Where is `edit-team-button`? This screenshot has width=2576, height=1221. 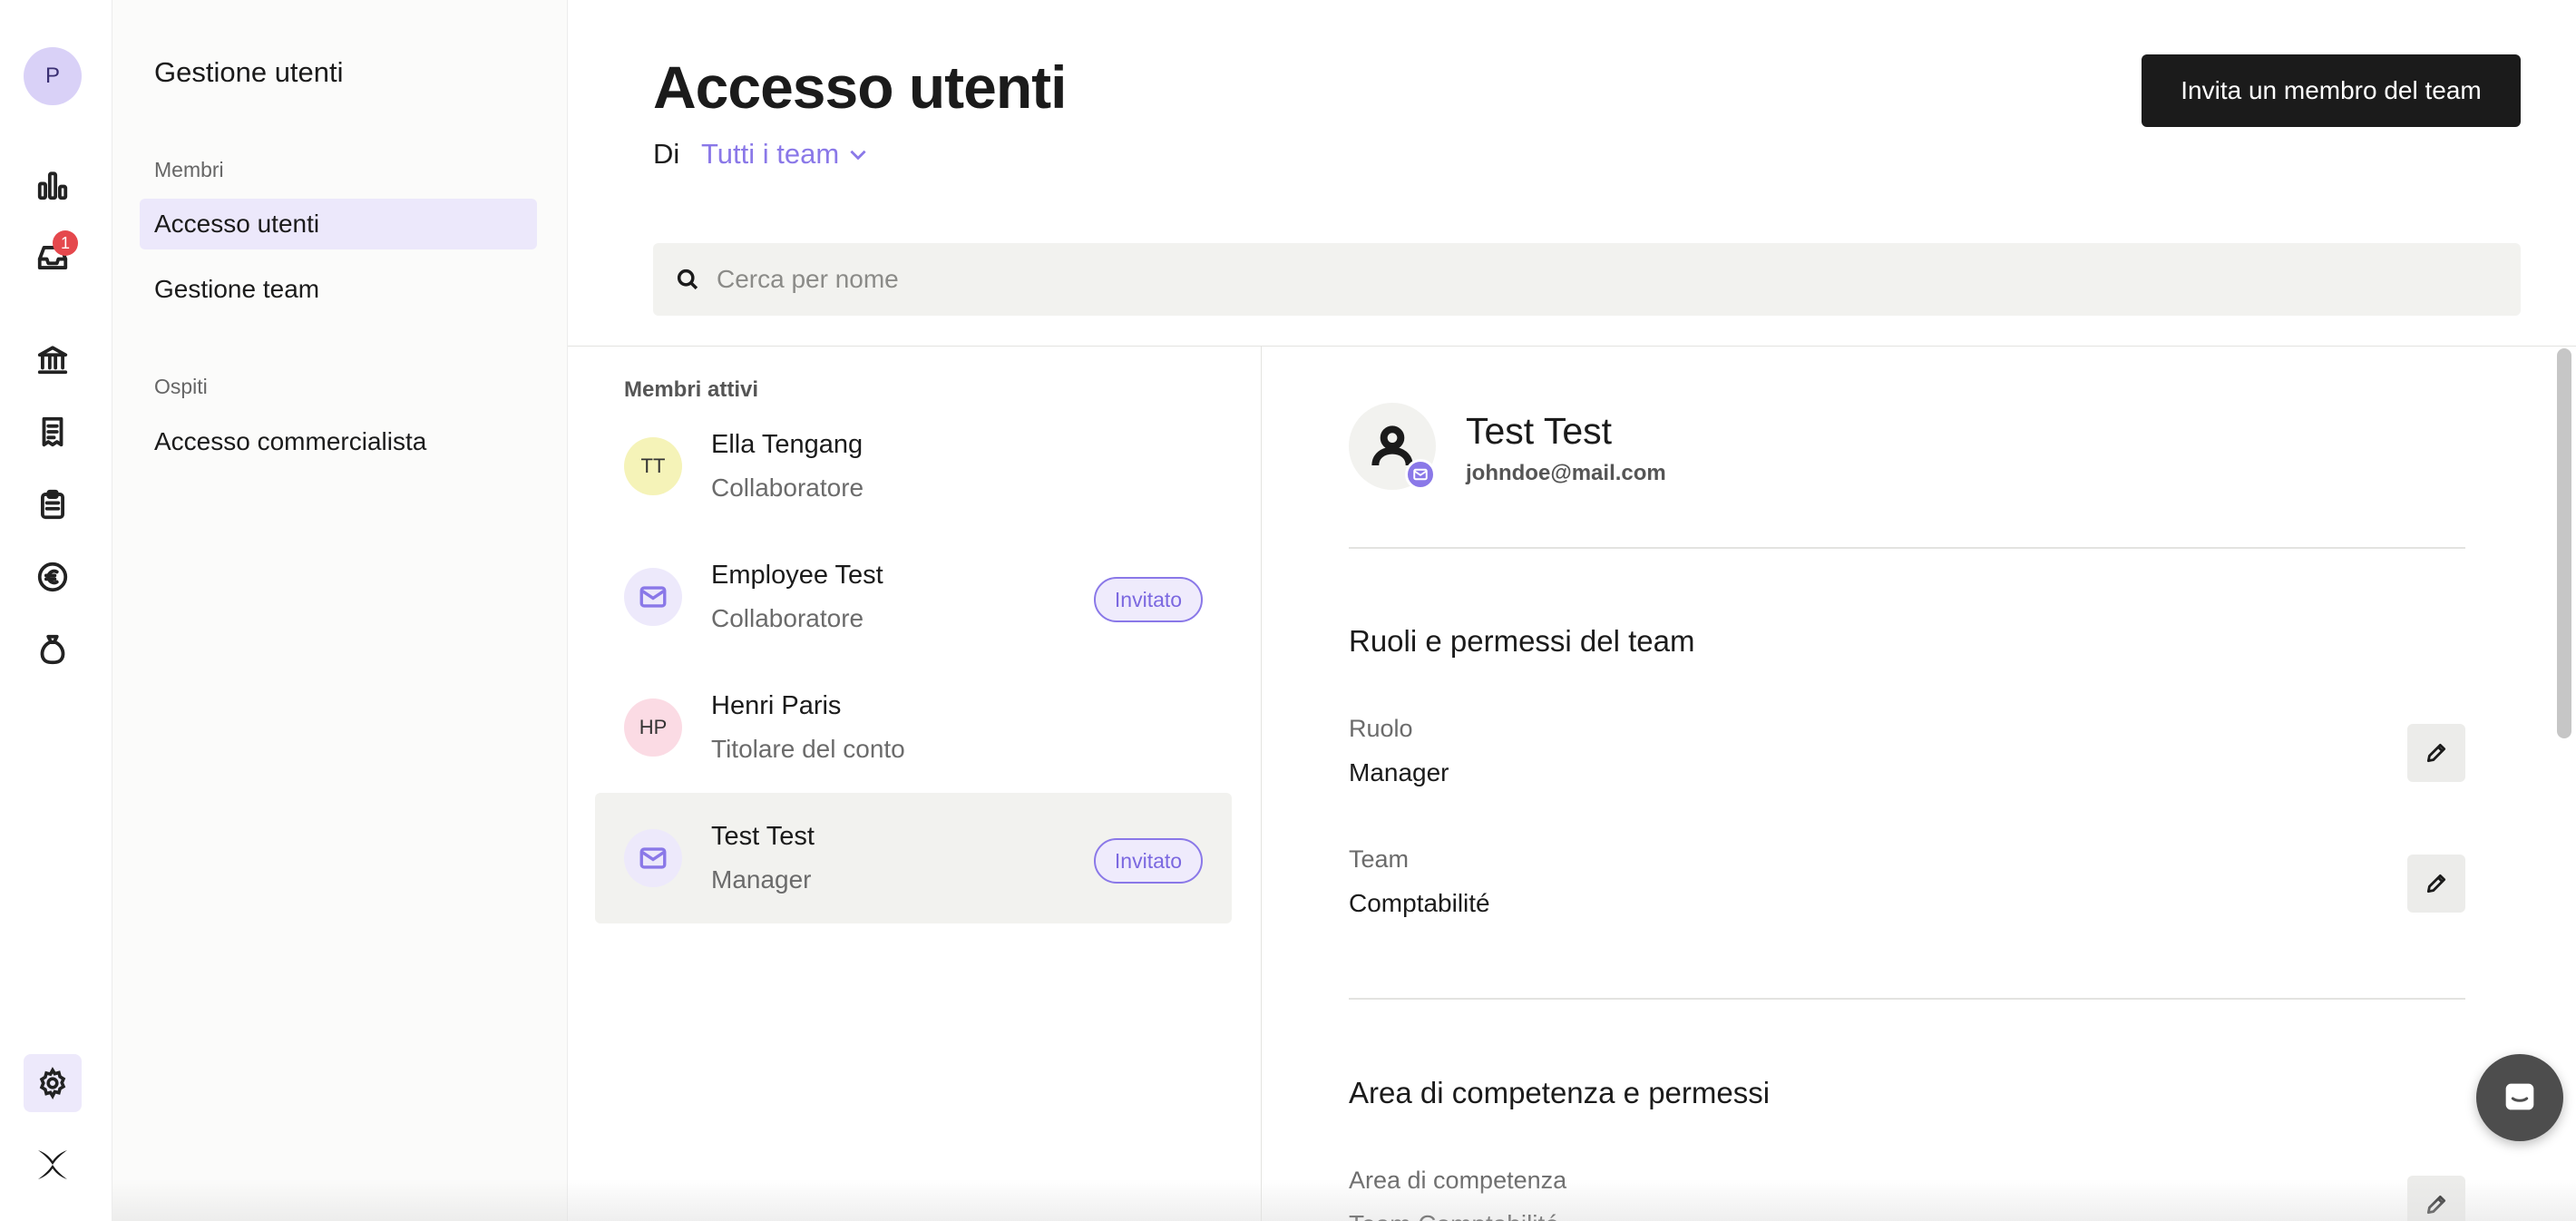
edit-team-button is located at coordinates (2436, 884).